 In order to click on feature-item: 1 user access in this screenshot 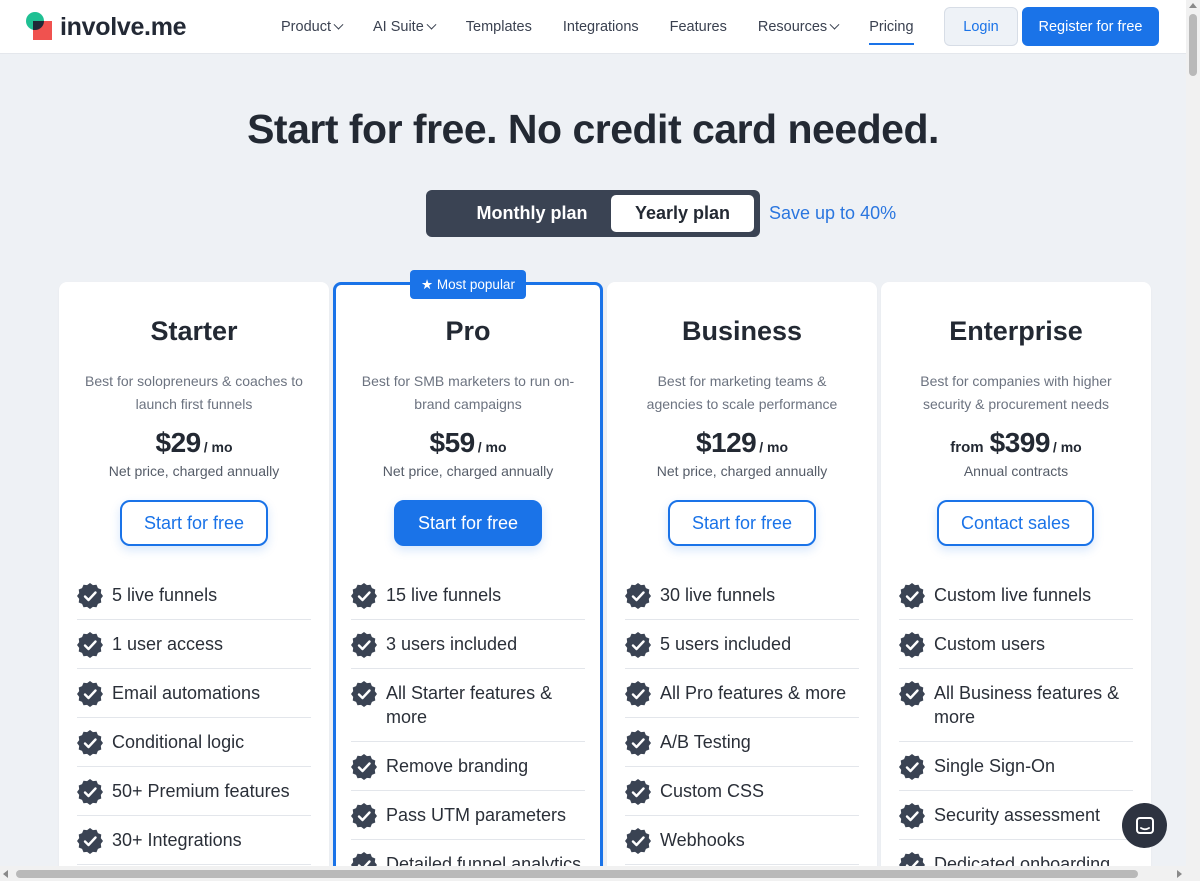, I will do `click(194, 644)`.